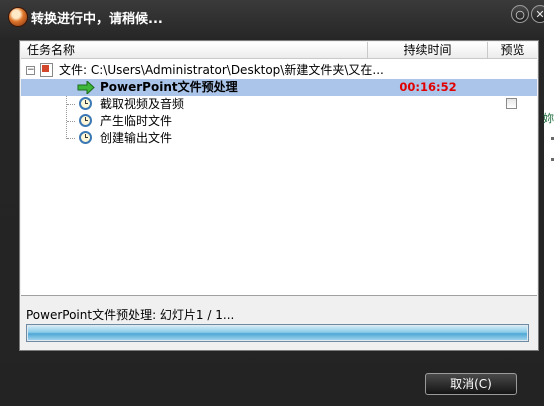 This screenshot has height=406, width=557. What do you see at coordinates (142, 104) in the screenshot?
I see `task-label: 截取视频及音频` at bounding box center [142, 104].